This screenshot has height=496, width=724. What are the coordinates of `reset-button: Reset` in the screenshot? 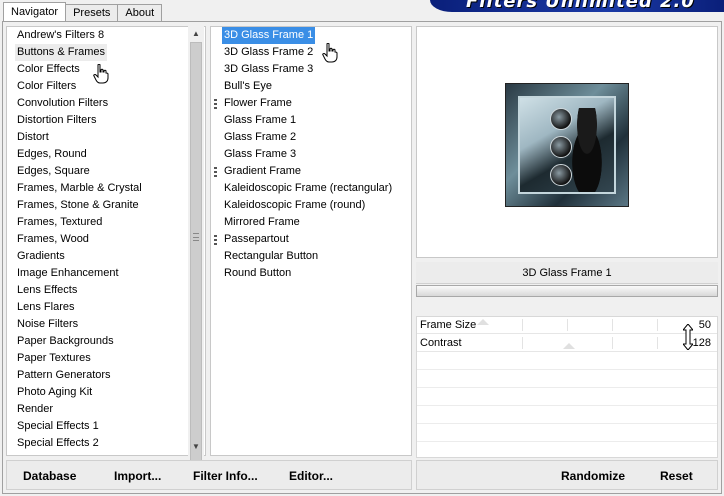 It's located at (676, 476).